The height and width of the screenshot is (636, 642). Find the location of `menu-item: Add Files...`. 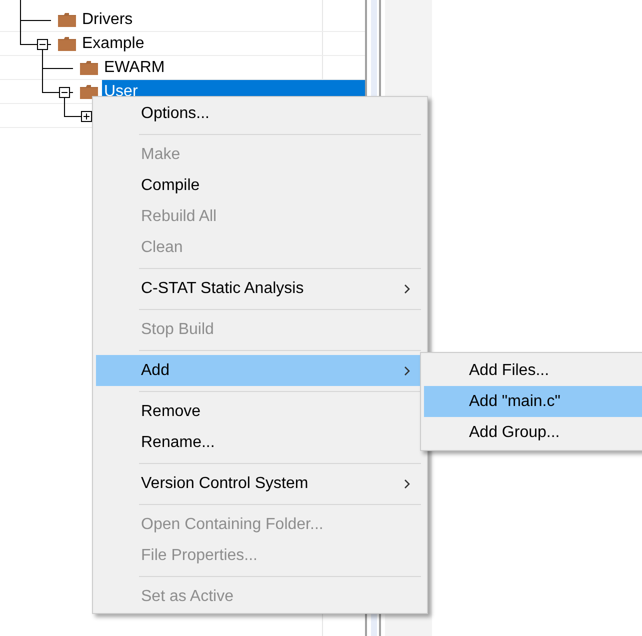

menu-item: Add Files... is located at coordinates (533, 370).